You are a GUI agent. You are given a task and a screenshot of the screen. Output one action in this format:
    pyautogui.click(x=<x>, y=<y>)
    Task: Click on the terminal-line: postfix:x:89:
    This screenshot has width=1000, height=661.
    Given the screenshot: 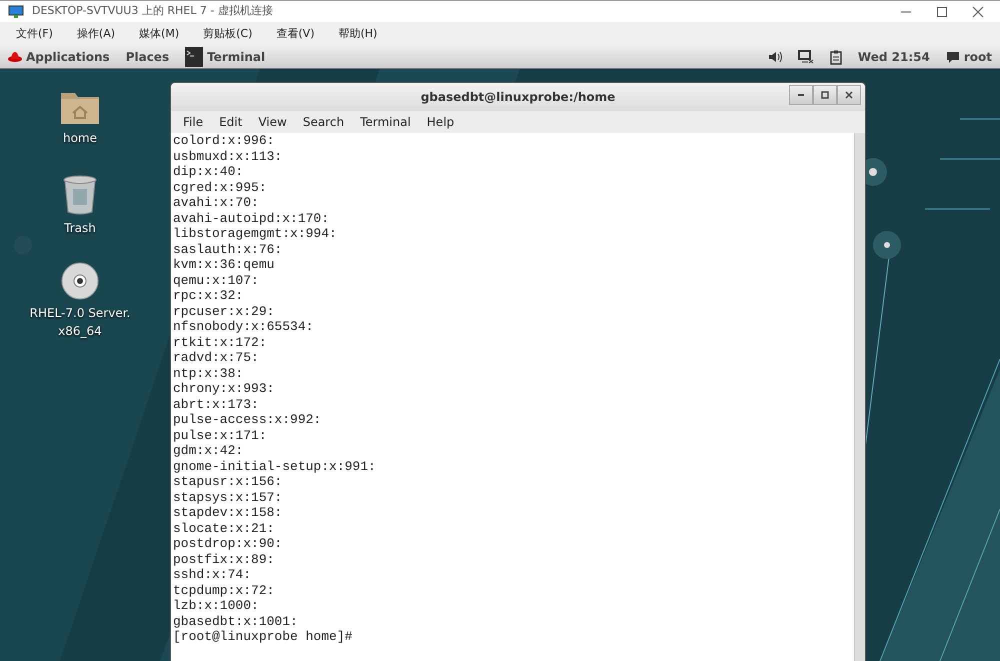 What is the action you would take?
    pyautogui.click(x=224, y=559)
    